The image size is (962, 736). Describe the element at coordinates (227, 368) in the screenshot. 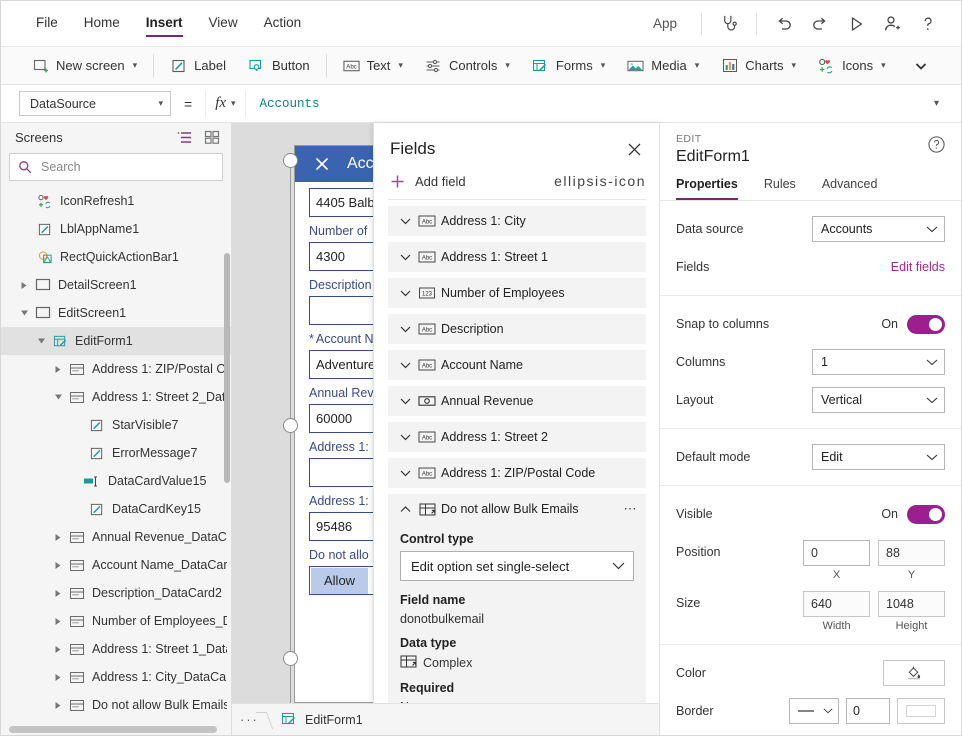

I see `tree-vertical-scrollbar` at that location.